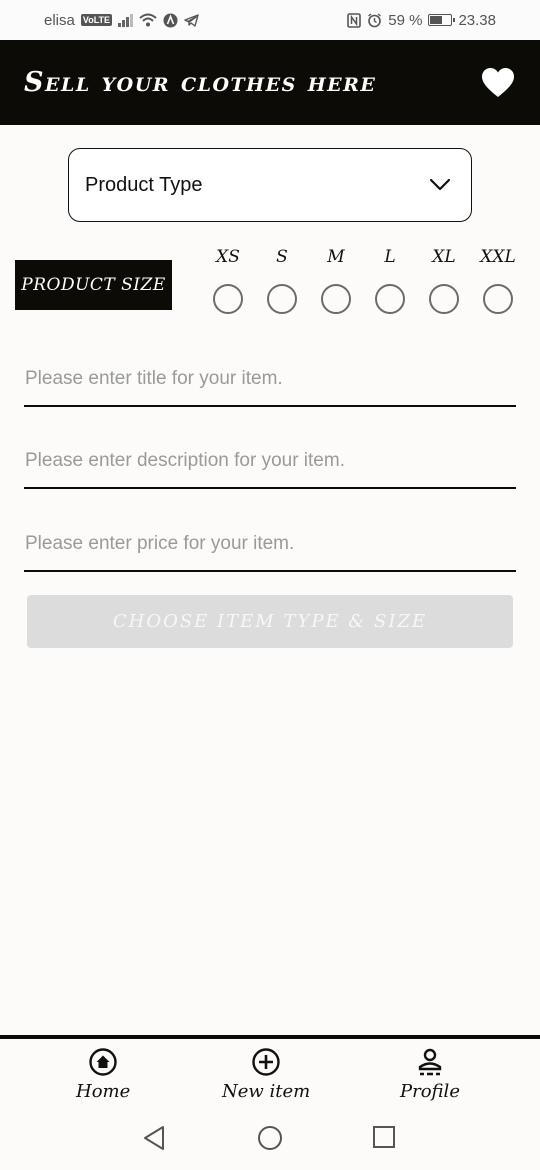 This screenshot has height=1170, width=540. Describe the element at coordinates (103, 1062) in the screenshot. I see `home-icon` at that location.